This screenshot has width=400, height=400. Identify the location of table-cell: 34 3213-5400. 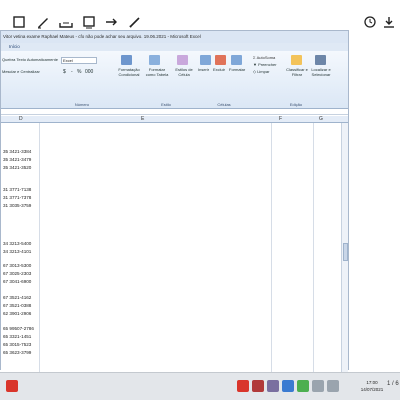
(17, 243).